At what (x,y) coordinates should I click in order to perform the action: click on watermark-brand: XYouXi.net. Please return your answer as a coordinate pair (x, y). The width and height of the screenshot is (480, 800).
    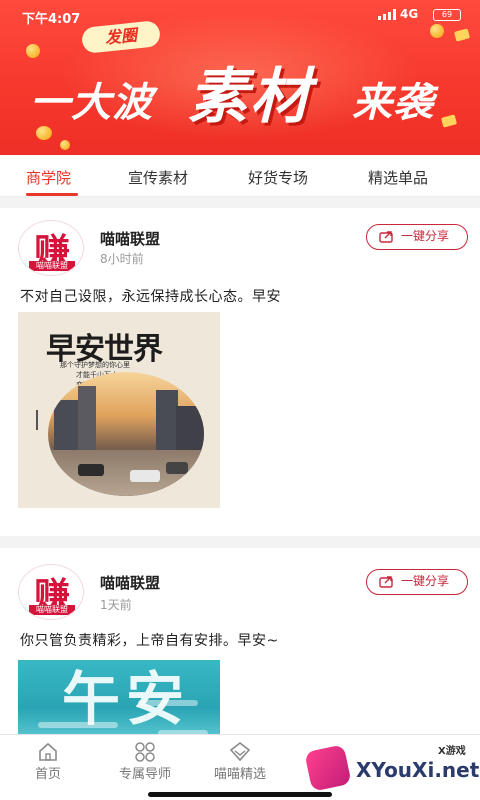
    Looking at the image, I should click on (418, 770).